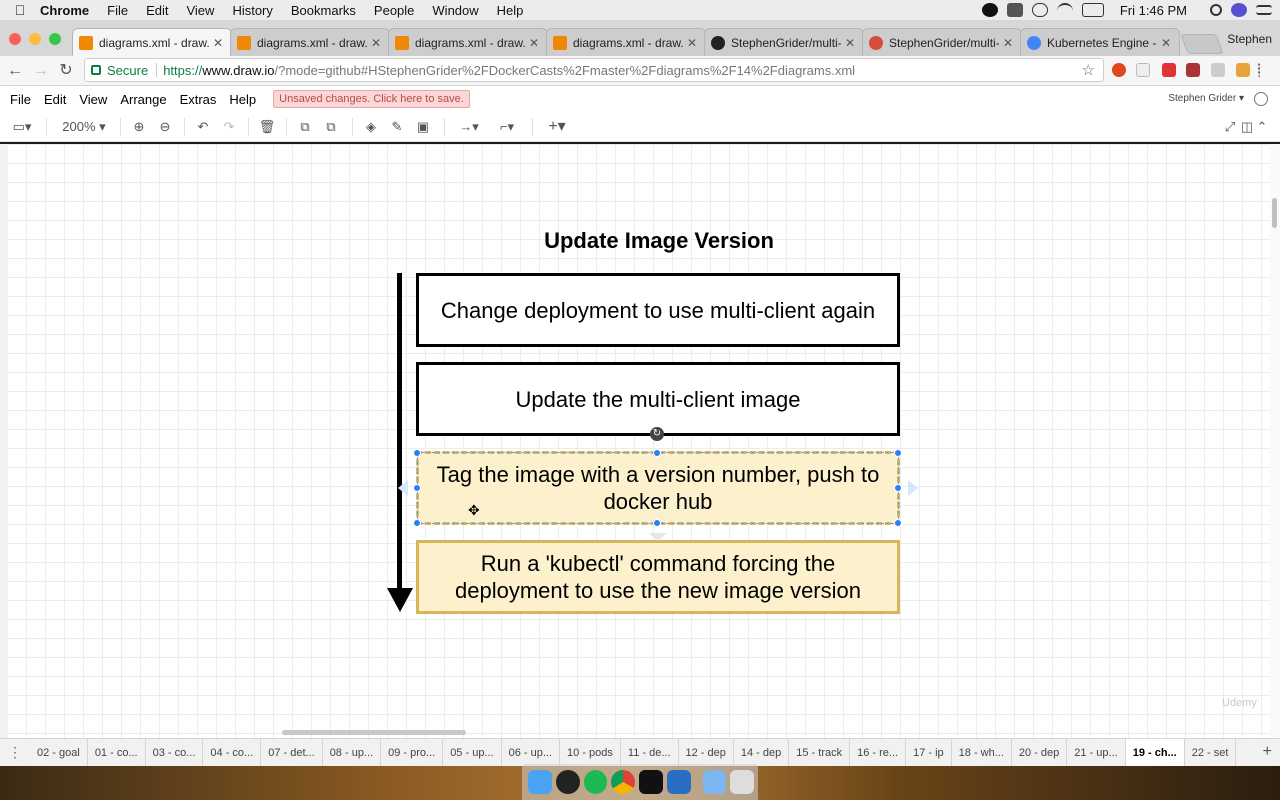  What do you see at coordinates (820, 752) in the screenshot?
I see `page-tab: 15 - track` at bounding box center [820, 752].